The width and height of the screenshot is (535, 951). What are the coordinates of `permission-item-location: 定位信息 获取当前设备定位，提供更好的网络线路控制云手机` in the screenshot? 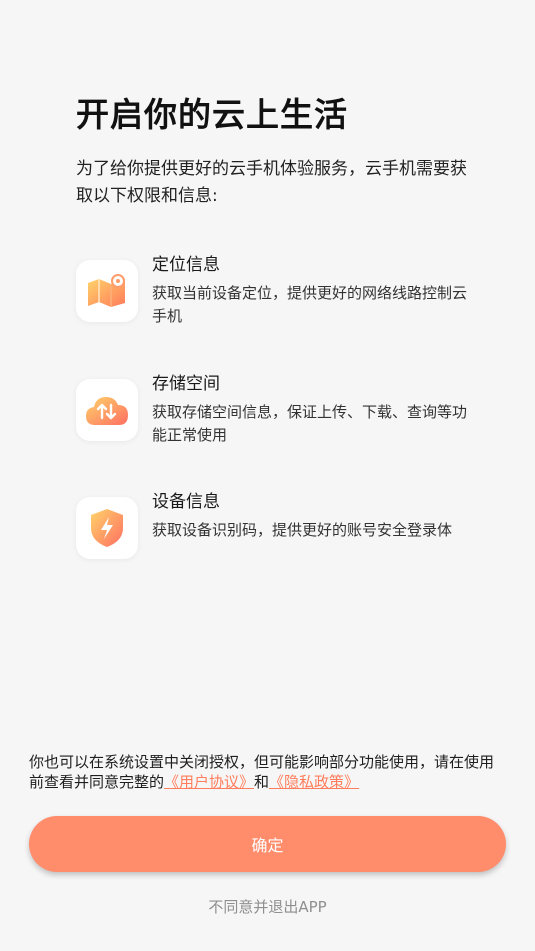 It's located at (276, 305).